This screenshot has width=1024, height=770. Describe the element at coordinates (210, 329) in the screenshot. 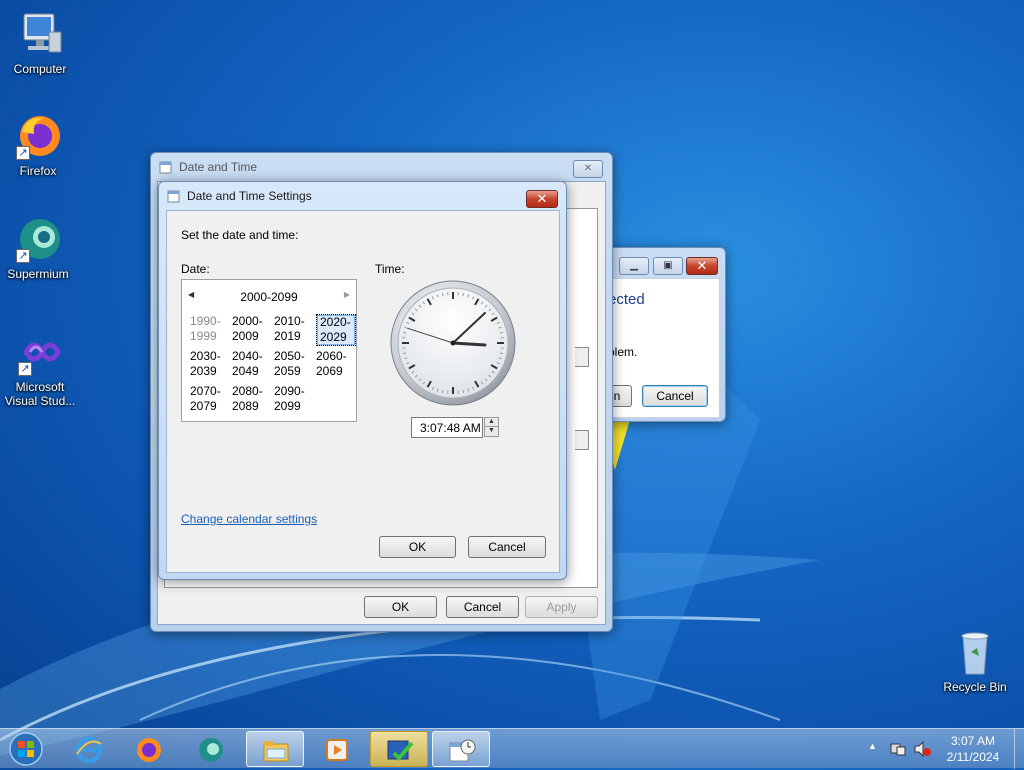

I see `decade-cell: 1990-1999` at that location.